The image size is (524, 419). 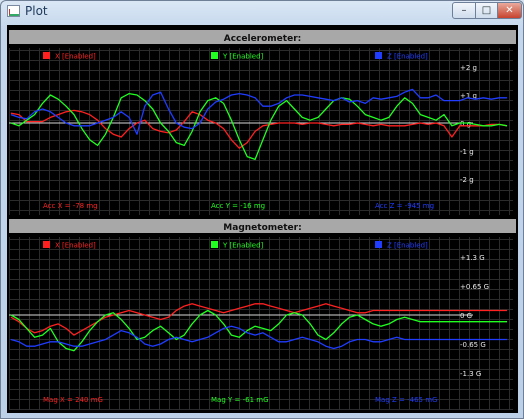 What do you see at coordinates (467, 152) in the screenshot?
I see `y-tick-label: -1 g` at bounding box center [467, 152].